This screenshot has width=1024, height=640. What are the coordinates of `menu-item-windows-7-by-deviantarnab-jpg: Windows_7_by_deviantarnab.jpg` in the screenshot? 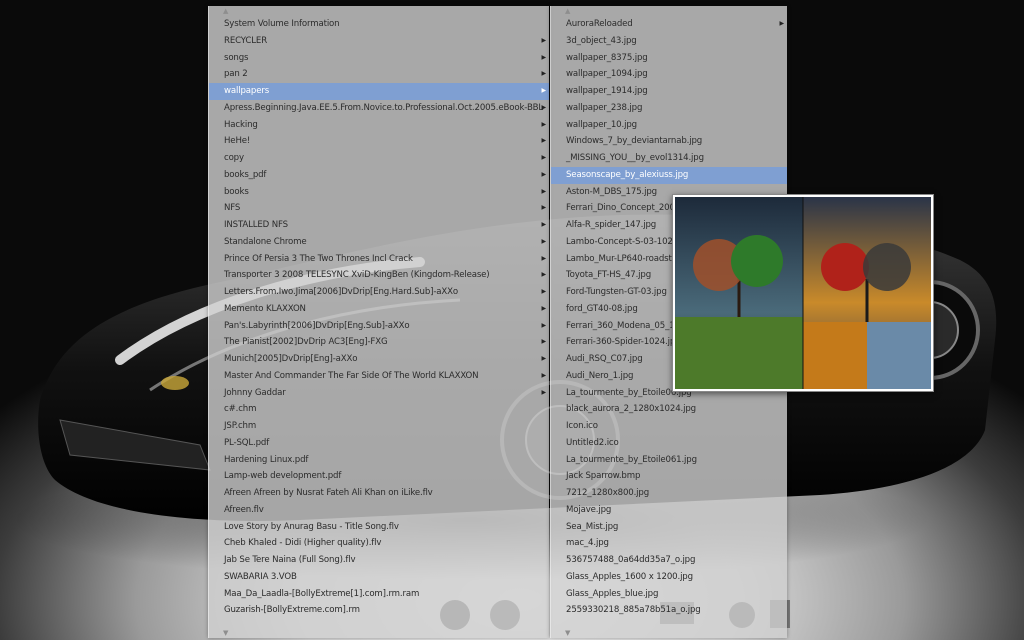 It's located at (669, 141).